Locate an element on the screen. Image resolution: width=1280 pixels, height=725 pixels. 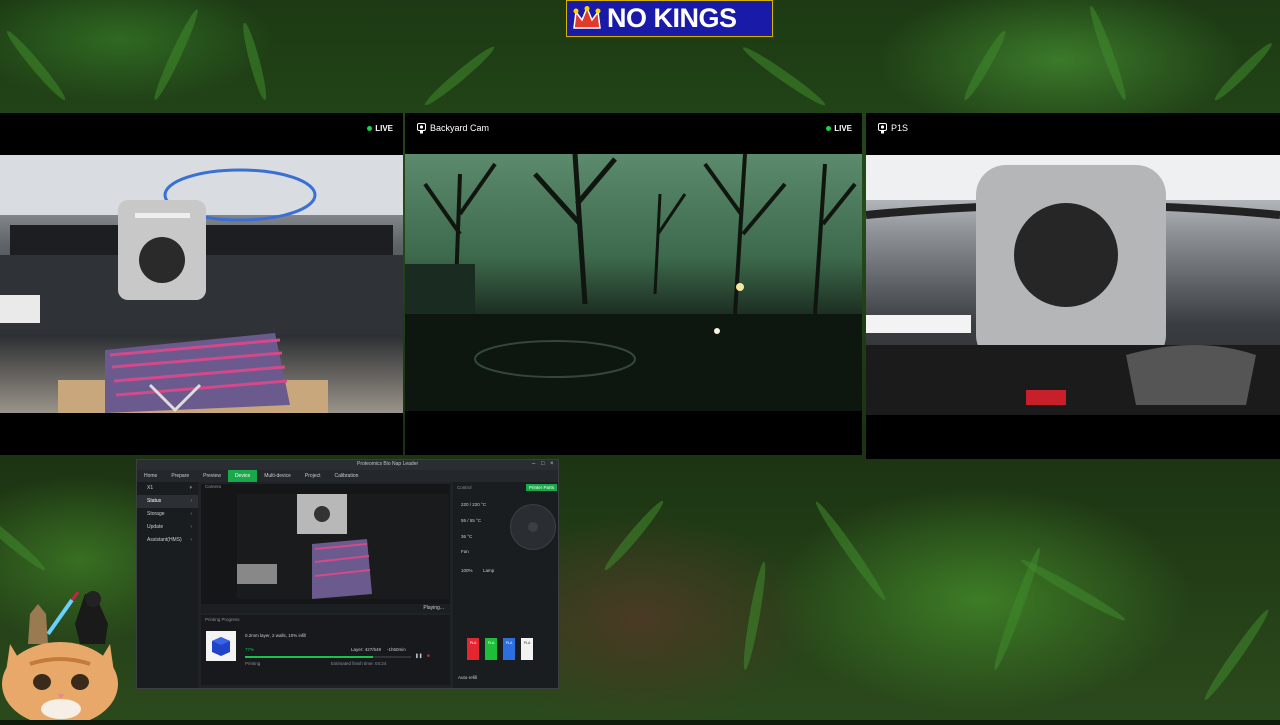
tab-prepare: Prepare is located at coordinates (180, 476).